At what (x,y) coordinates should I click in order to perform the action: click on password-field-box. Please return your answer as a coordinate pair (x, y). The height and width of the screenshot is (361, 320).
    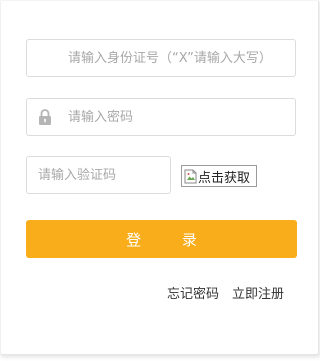
    Looking at the image, I should click on (161, 117).